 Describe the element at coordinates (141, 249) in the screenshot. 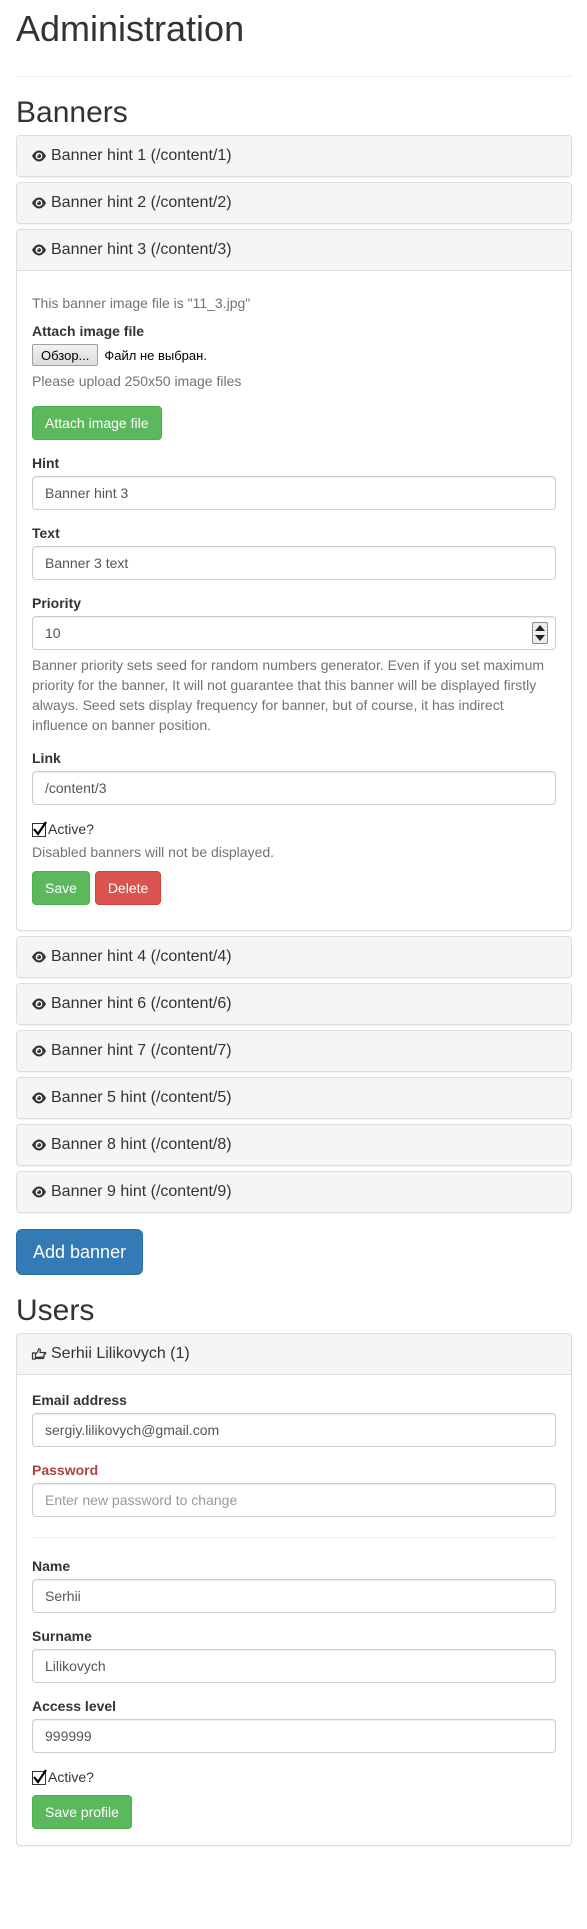

I see `banner-panel-title: Banner hint 3 (/content/3)` at that location.